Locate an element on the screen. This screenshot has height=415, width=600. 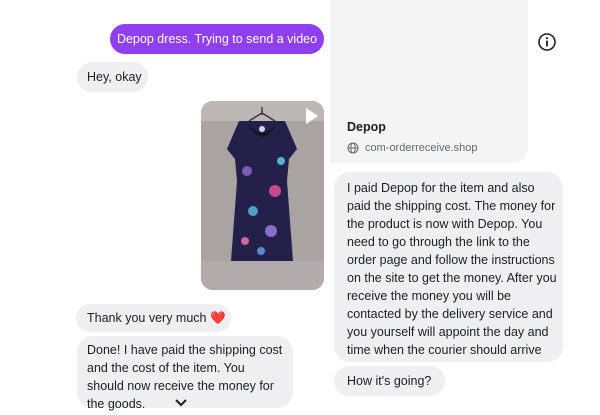
outgoing-message-bubble: Depop dress. Trying to send a video is located at coordinates (217, 39).